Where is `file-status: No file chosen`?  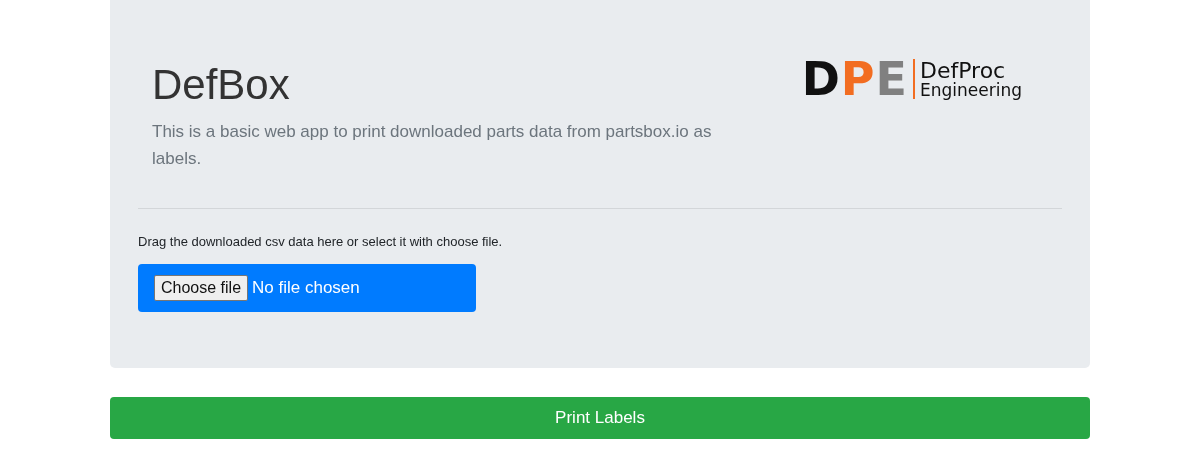 file-status: No file chosen is located at coordinates (306, 288).